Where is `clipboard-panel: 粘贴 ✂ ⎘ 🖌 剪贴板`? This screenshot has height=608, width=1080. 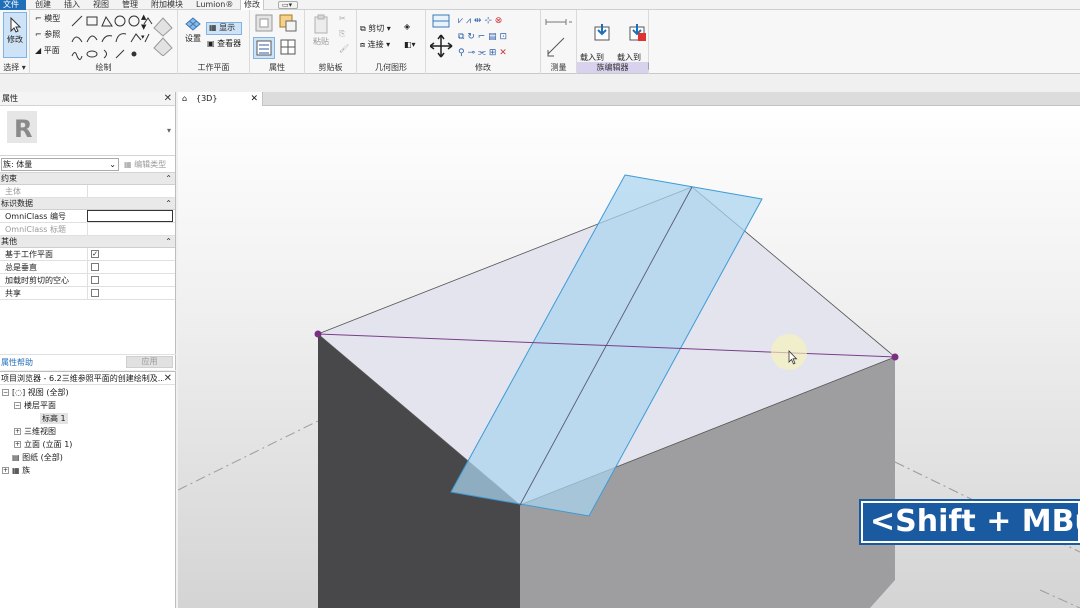 clipboard-panel: 粘贴 ✂ ⎘ 🖌 剪贴板 is located at coordinates (331, 42).